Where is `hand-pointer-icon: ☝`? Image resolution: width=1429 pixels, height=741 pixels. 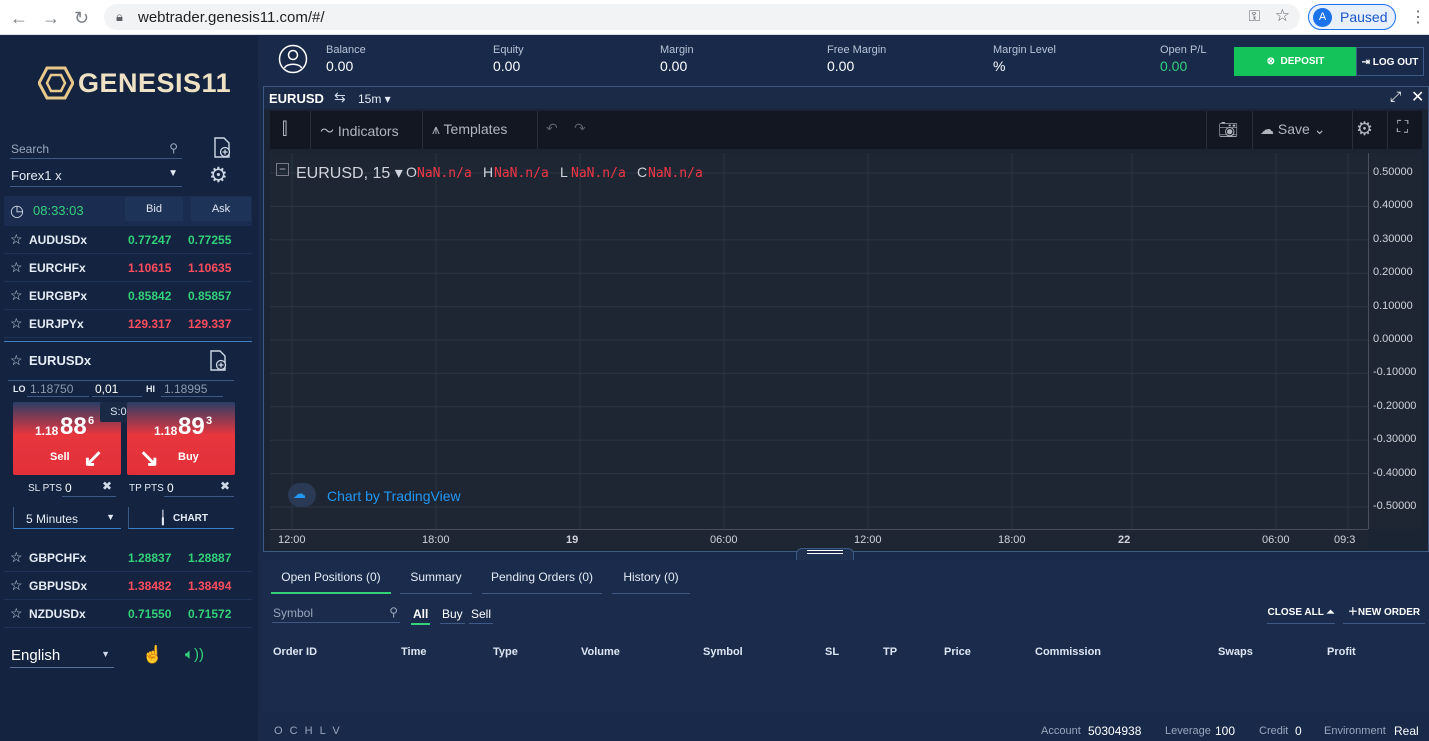
hand-pointer-icon: ☝ is located at coordinates (152, 655).